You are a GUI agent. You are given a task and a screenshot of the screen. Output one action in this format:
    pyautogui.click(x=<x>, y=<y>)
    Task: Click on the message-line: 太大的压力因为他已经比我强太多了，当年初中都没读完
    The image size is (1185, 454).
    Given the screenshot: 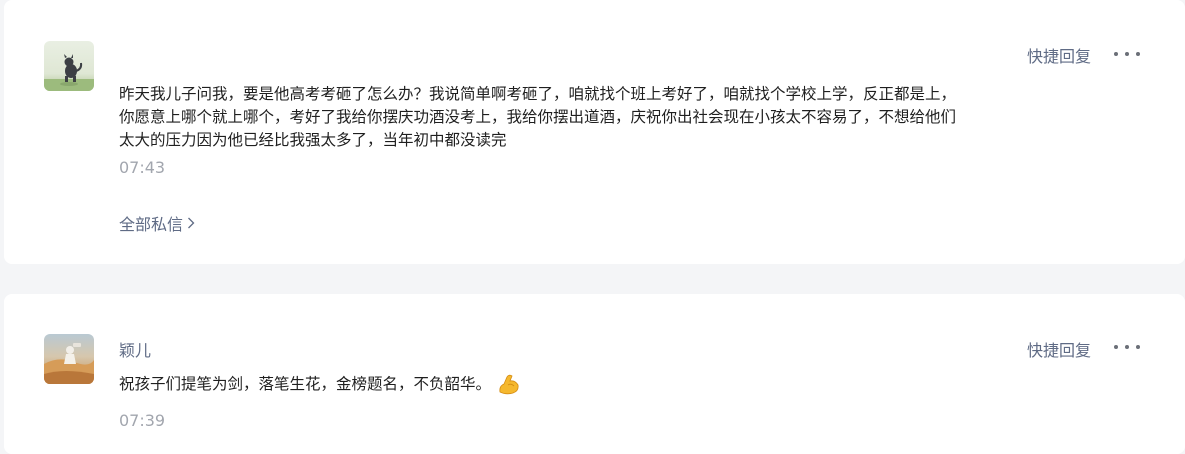 What is the action you would take?
    pyautogui.click(x=313, y=140)
    